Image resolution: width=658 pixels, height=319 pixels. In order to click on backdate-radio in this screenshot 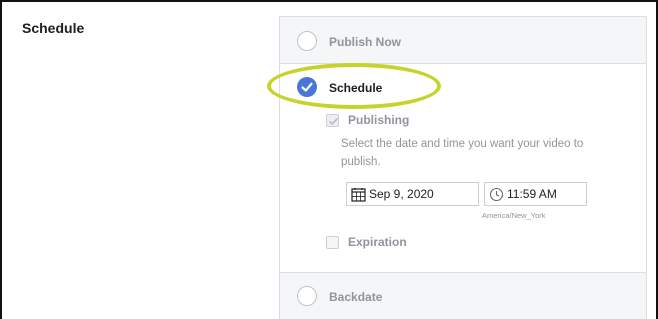, I will do `click(307, 296)`.